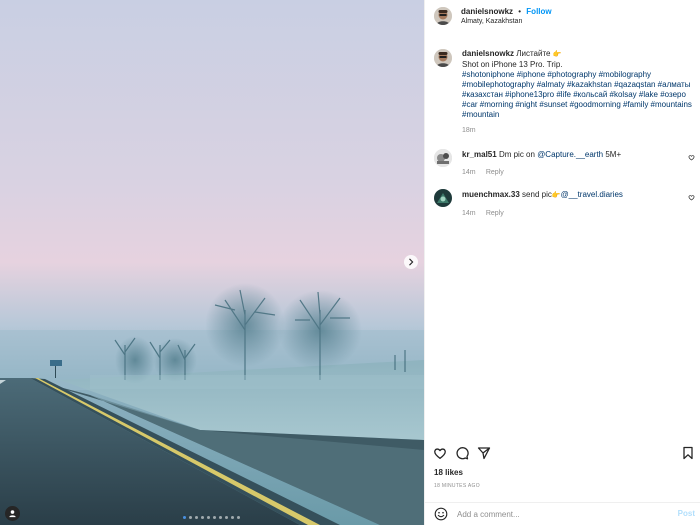 Image resolution: width=700 pixels, height=525 pixels. I want to click on comment-username: muenchmax.33, so click(491, 194).